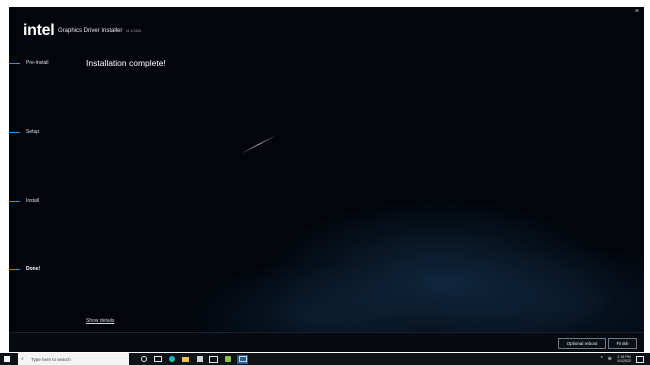 This screenshot has height=365, width=650. What do you see at coordinates (90, 31) in the screenshot?
I see `product-name: Graphics Driver Installer` at bounding box center [90, 31].